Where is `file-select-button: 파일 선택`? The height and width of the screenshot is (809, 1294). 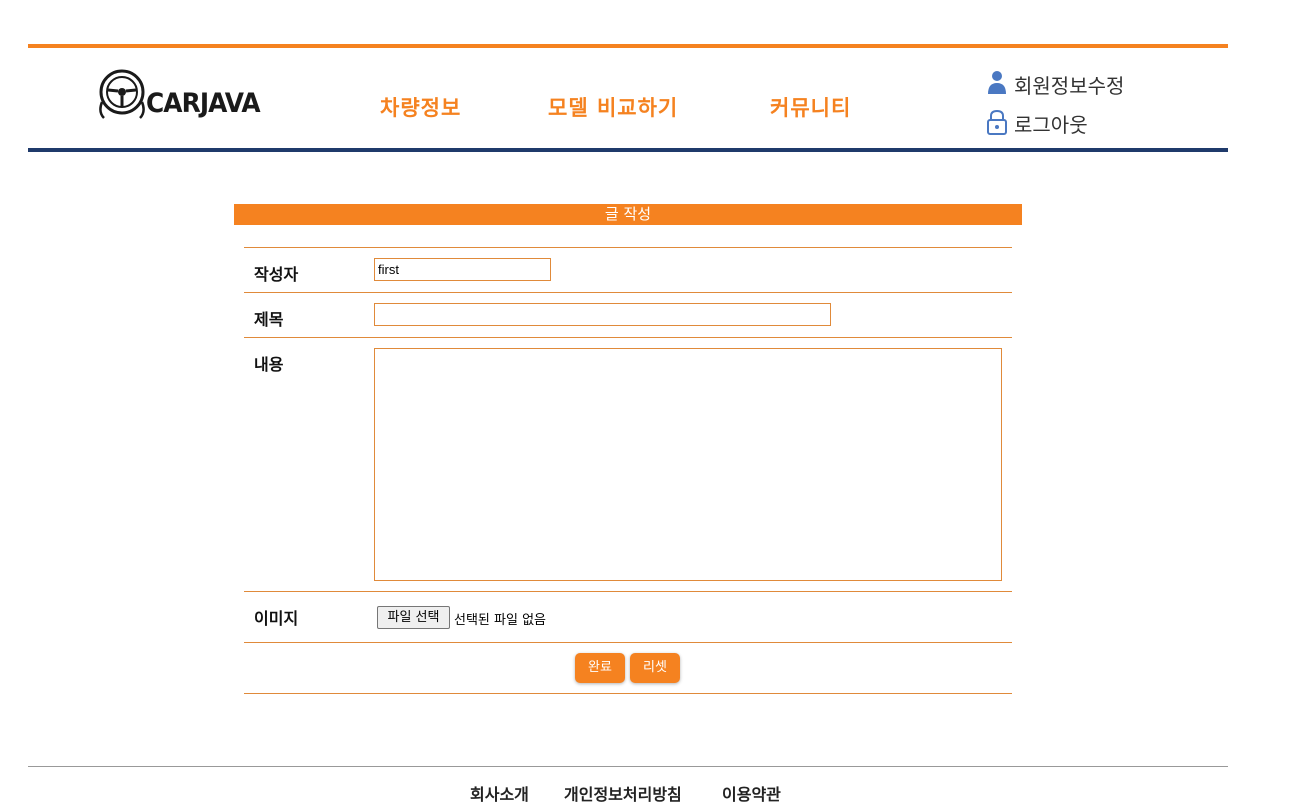
file-select-button: 파일 선택 is located at coordinates (413, 617).